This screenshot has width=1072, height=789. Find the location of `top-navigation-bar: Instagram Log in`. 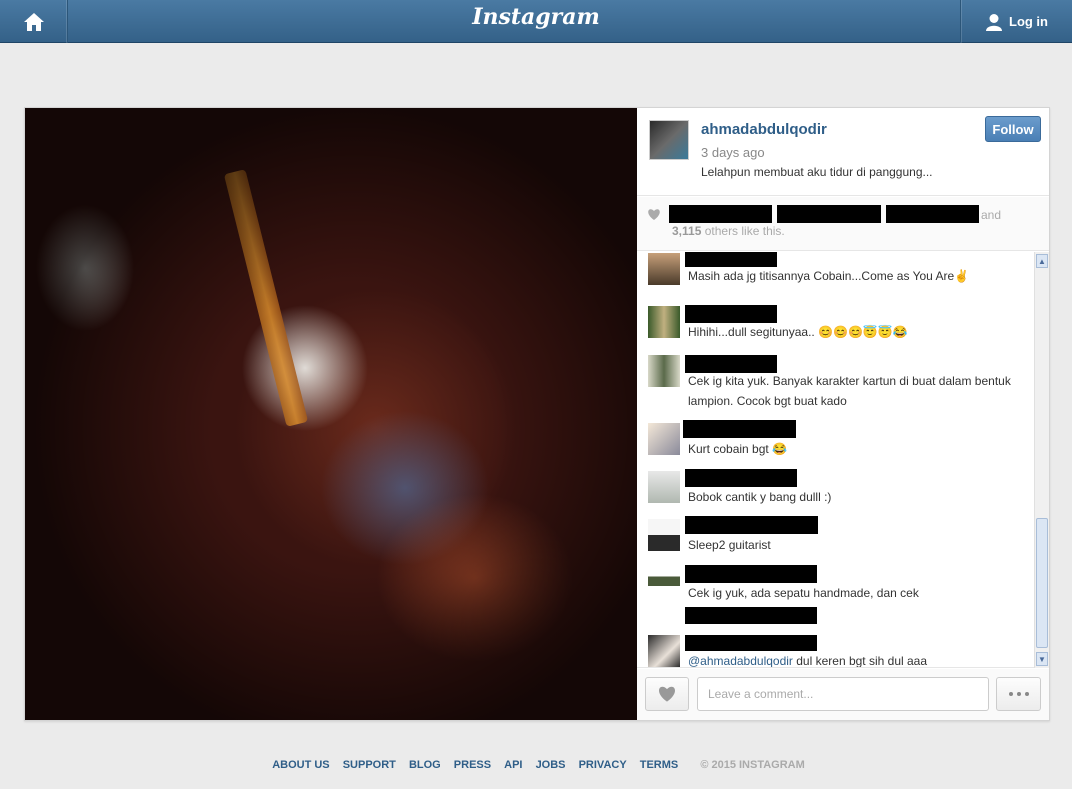

top-navigation-bar: Instagram Log in is located at coordinates (536, 21).